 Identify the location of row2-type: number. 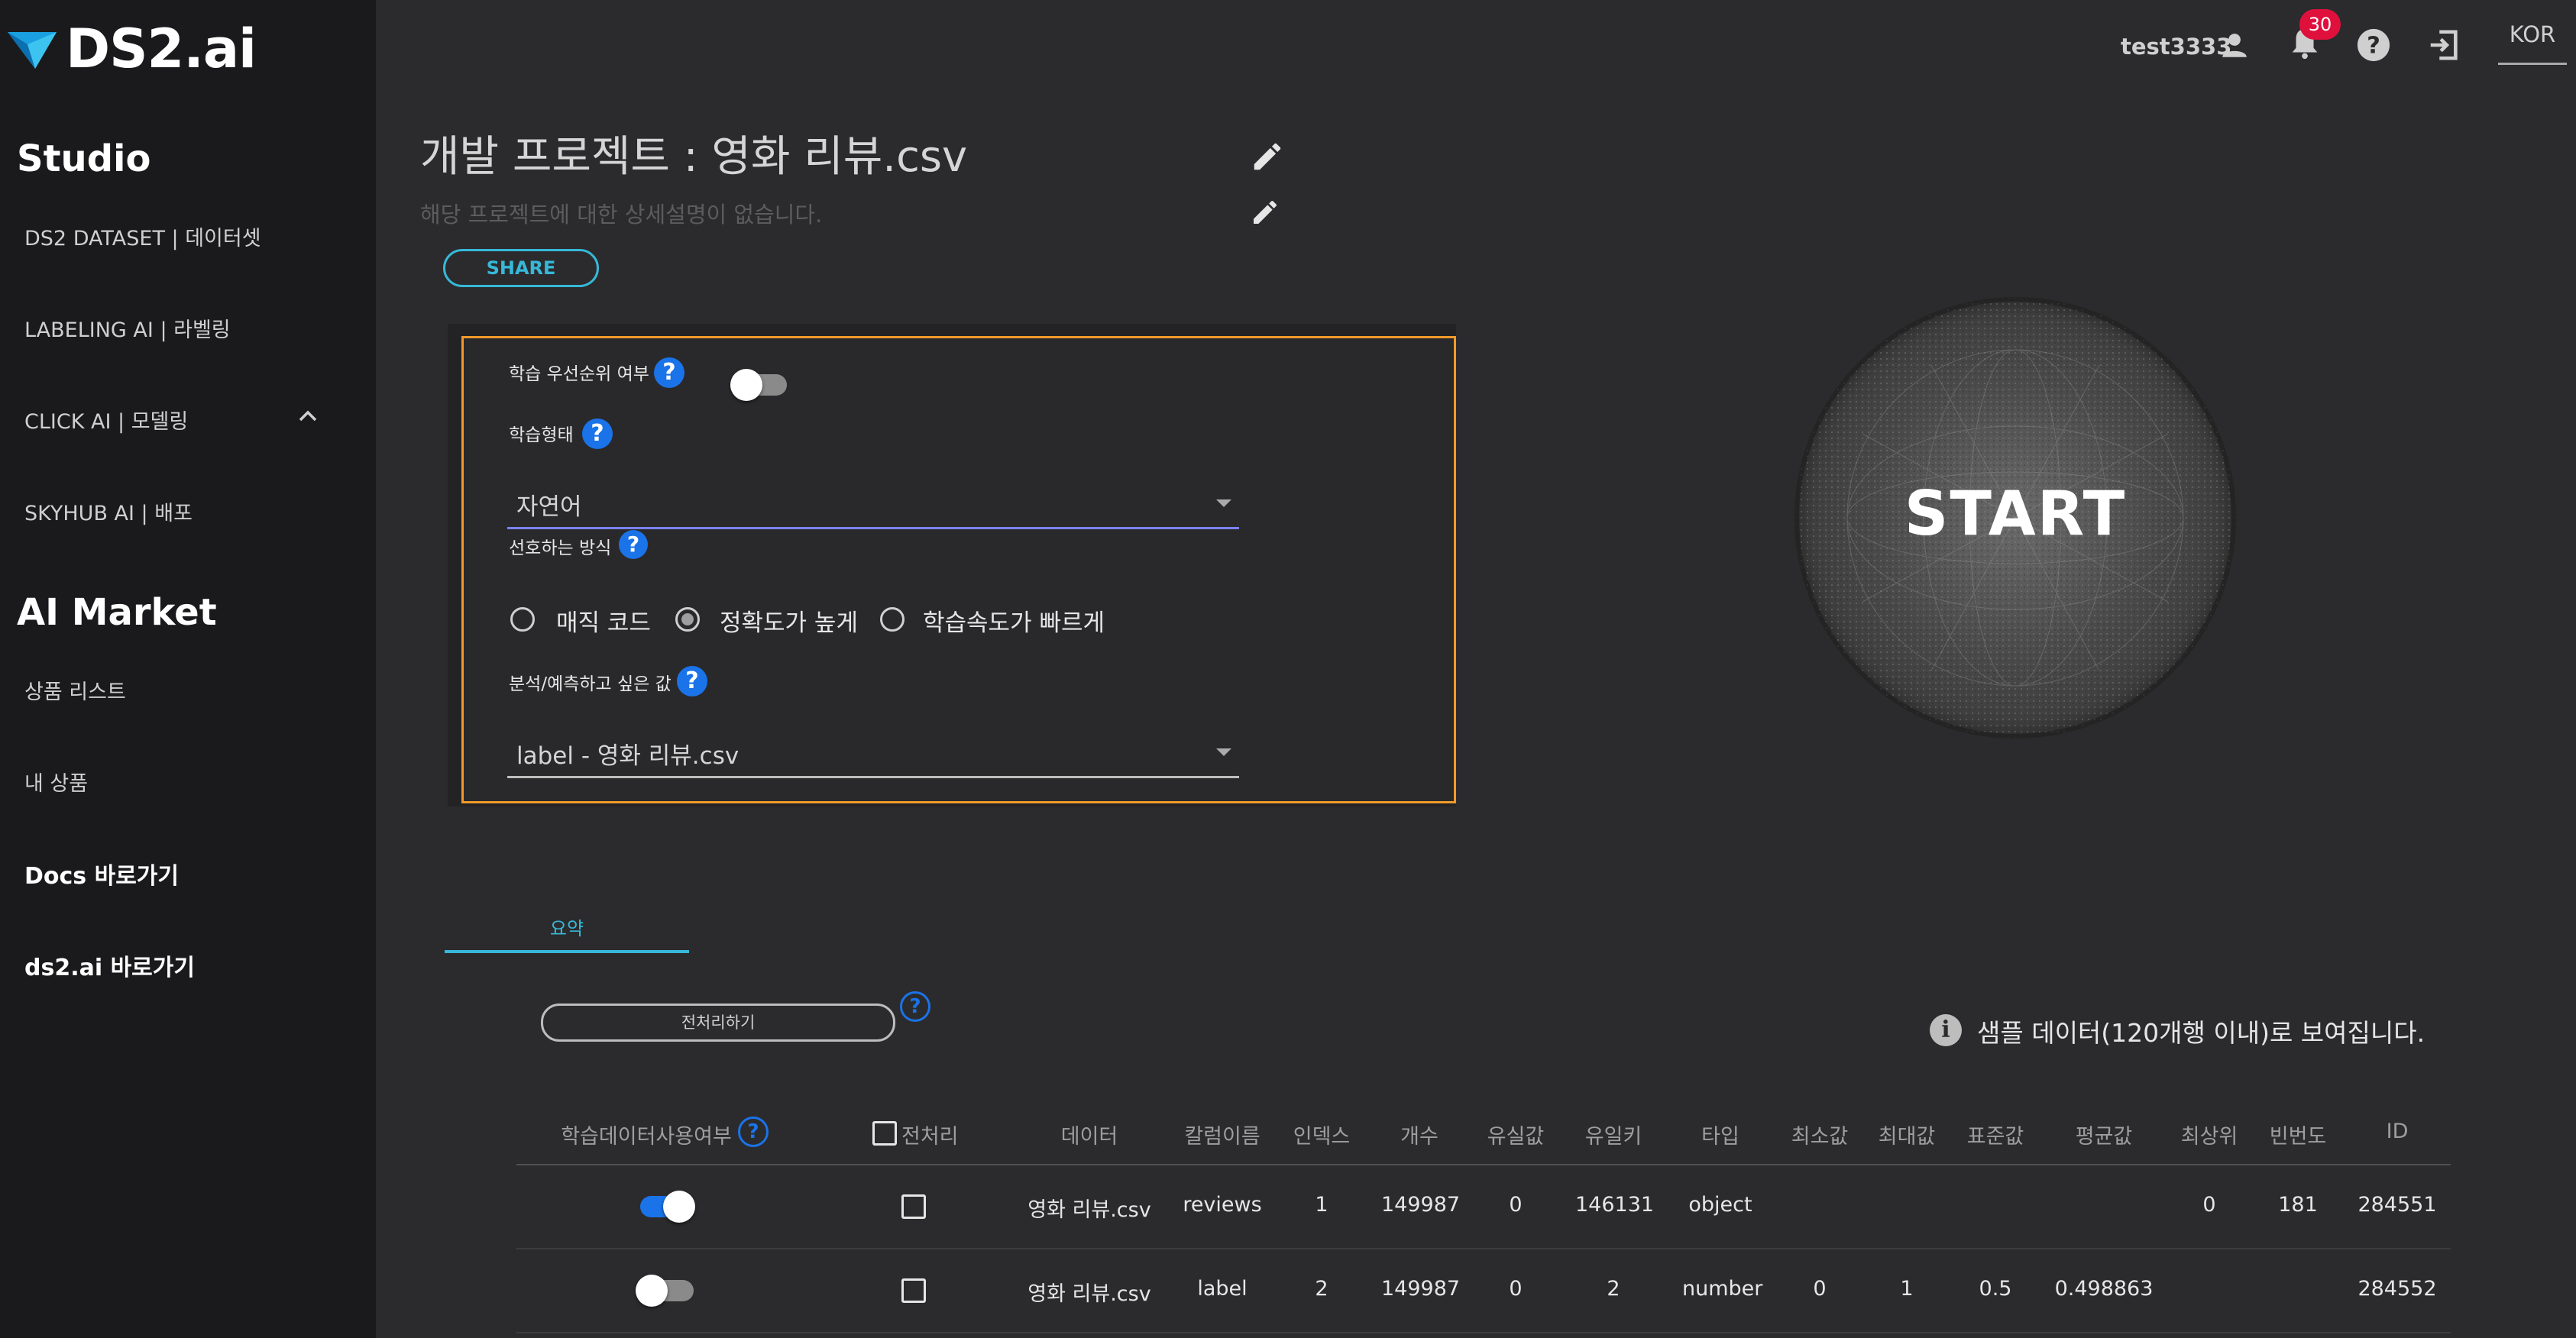
(1722, 1289).